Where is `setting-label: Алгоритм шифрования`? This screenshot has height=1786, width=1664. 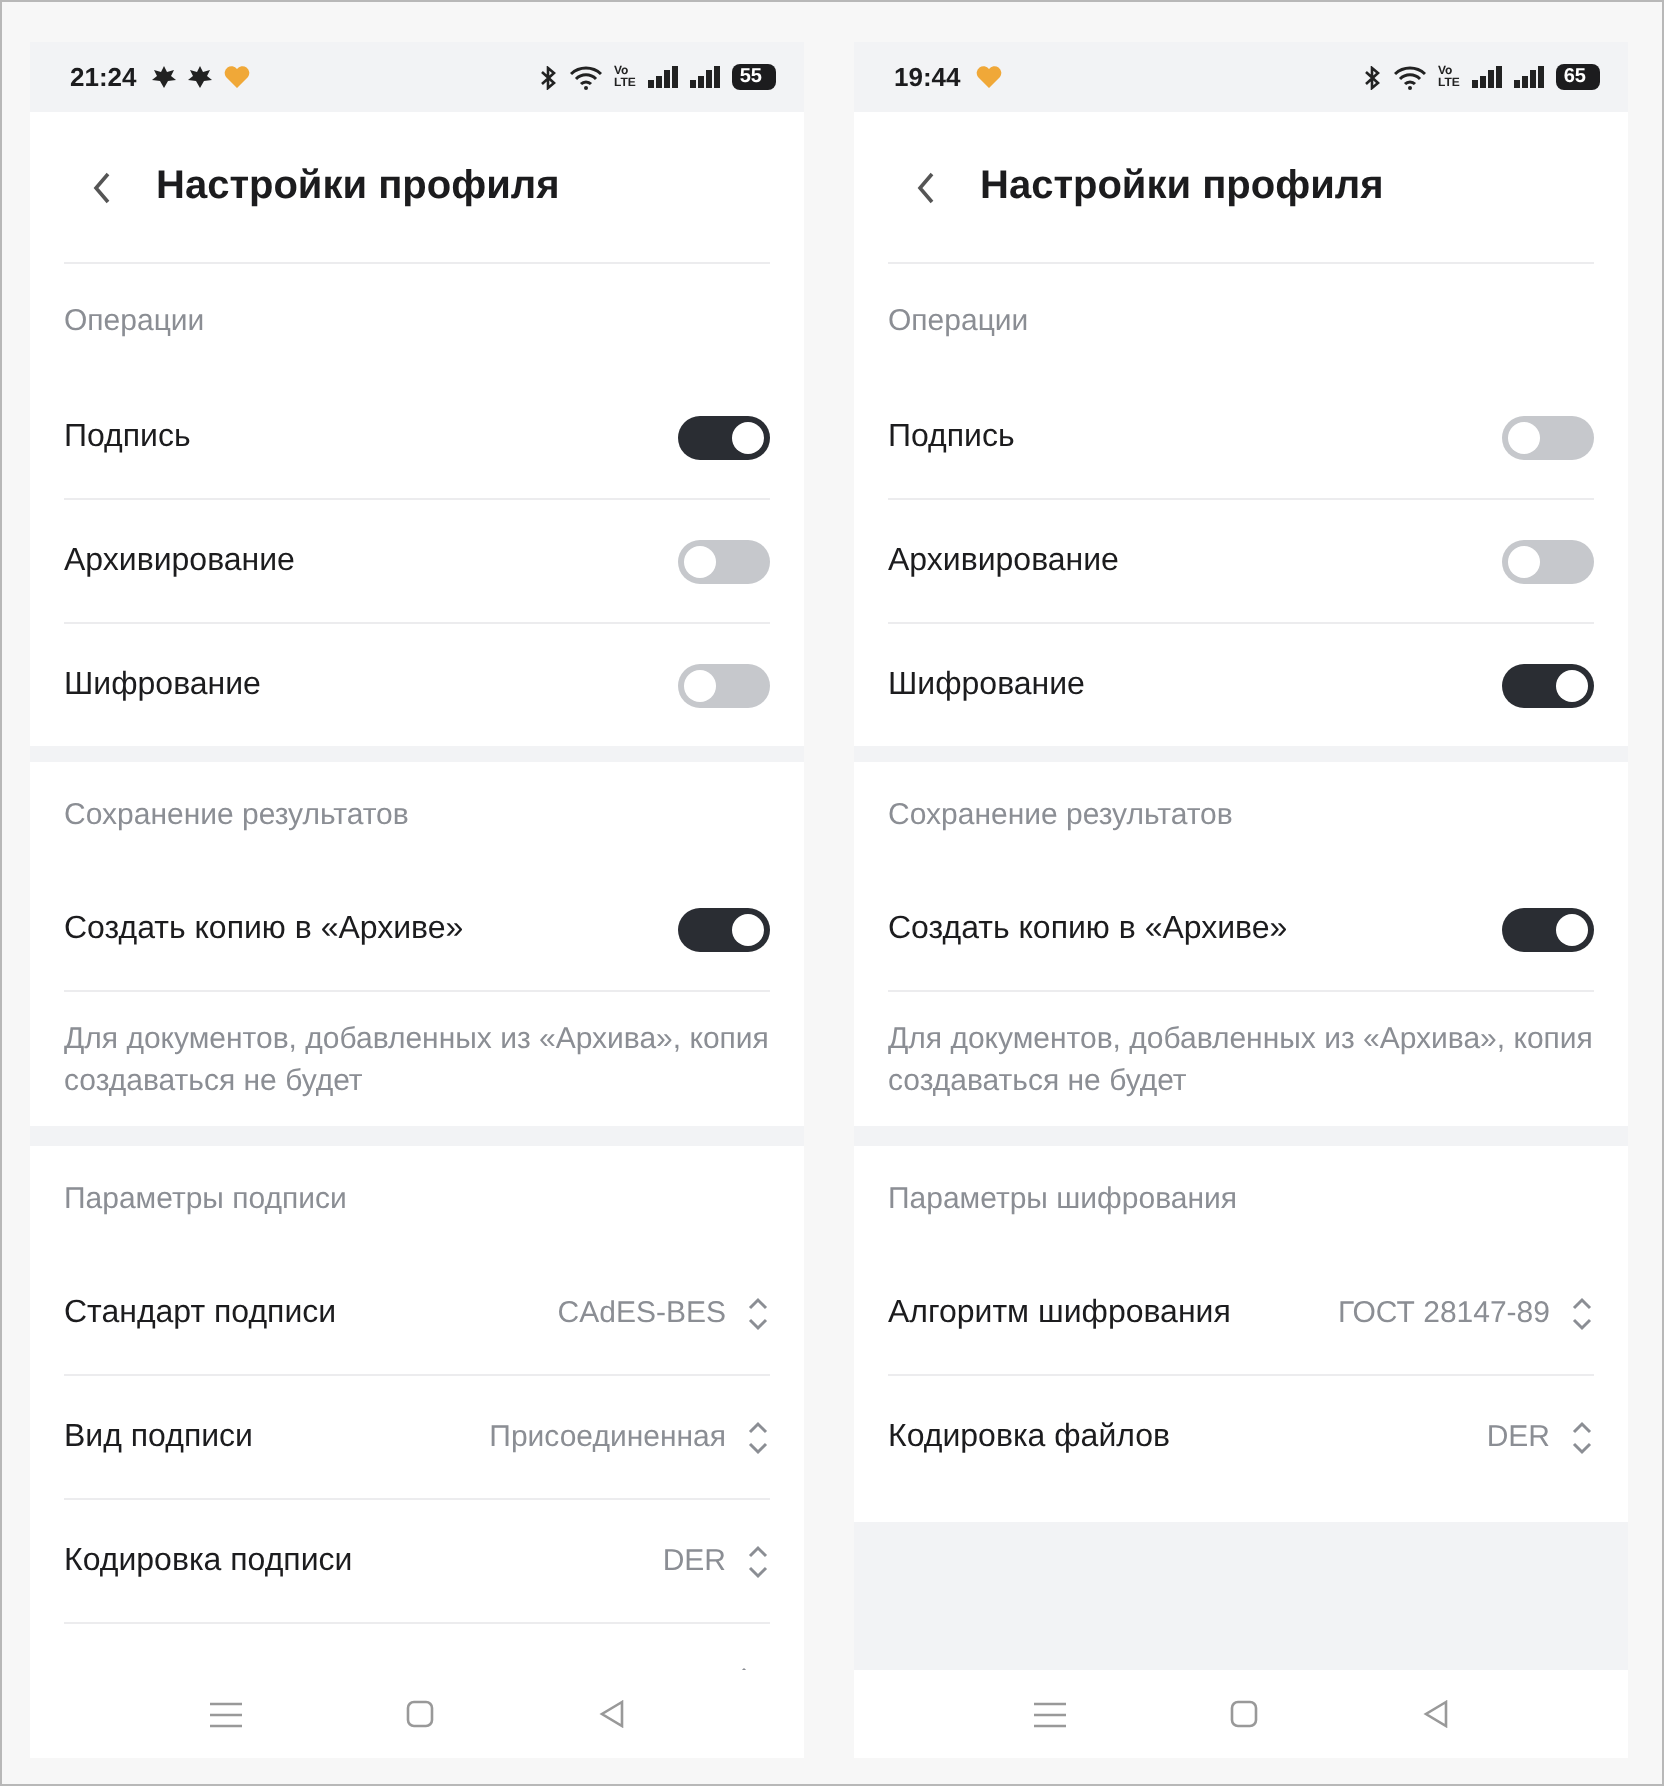
setting-label: Алгоритм шифрования is located at coordinates (1059, 1313).